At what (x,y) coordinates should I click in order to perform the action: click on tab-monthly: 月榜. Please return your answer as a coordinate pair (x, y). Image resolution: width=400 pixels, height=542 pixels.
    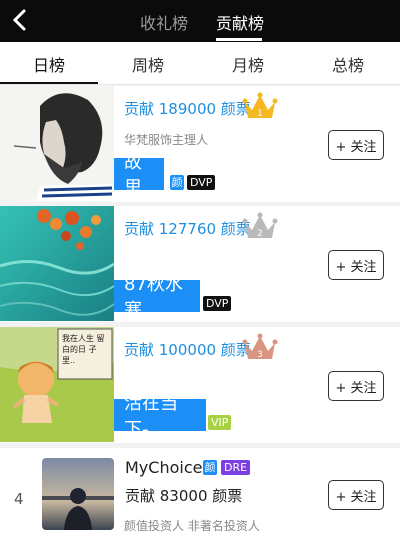
    Looking at the image, I should click on (248, 64).